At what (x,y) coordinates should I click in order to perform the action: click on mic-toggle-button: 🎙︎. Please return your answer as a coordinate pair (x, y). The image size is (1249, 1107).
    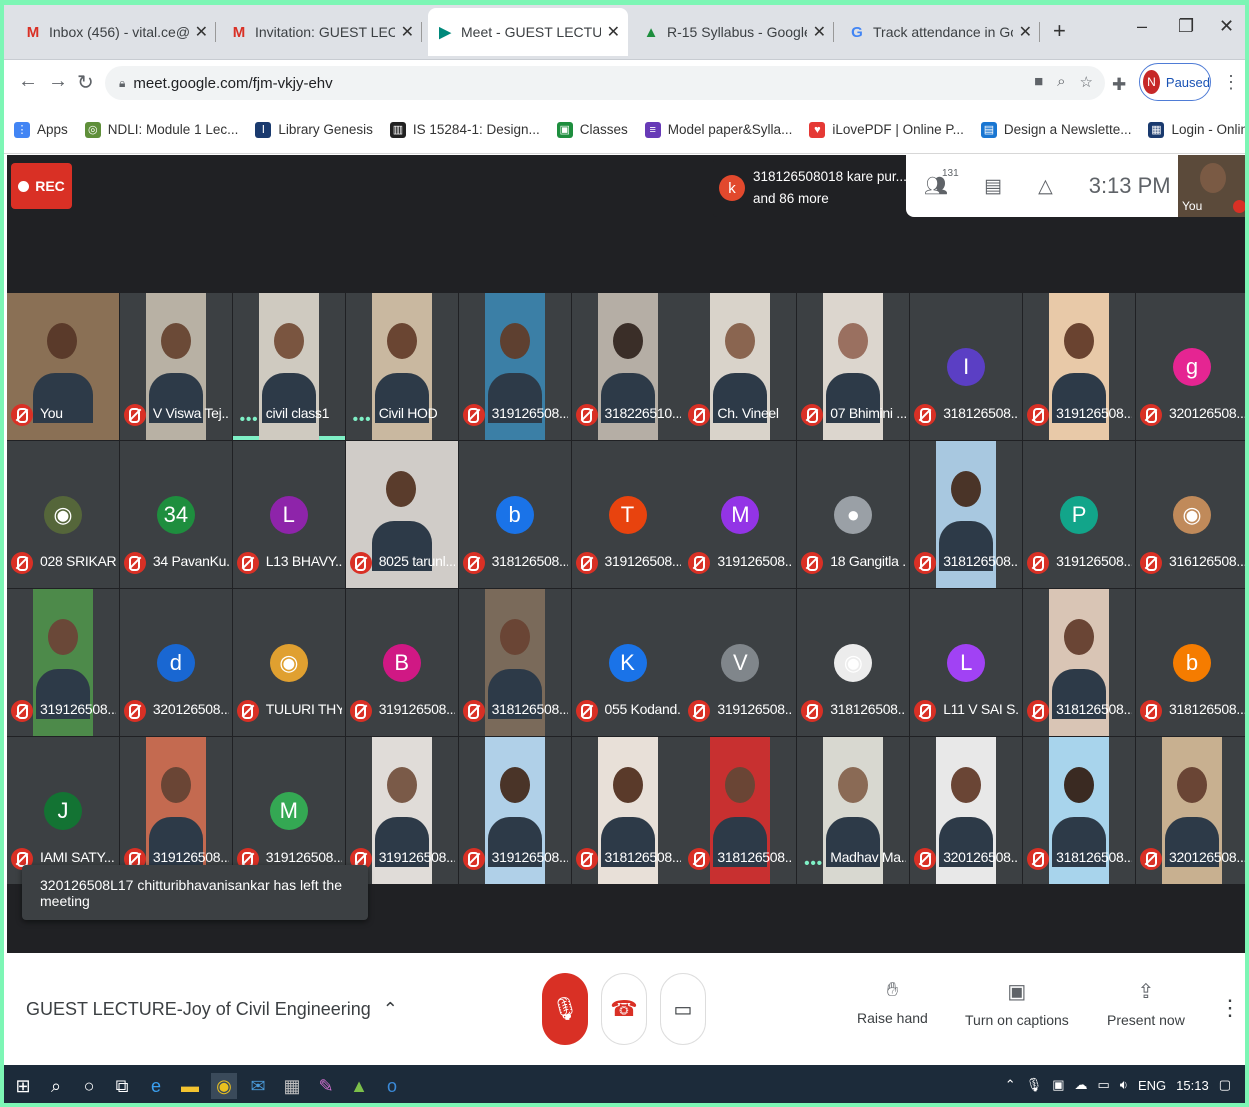
    Looking at the image, I should click on (565, 1009).